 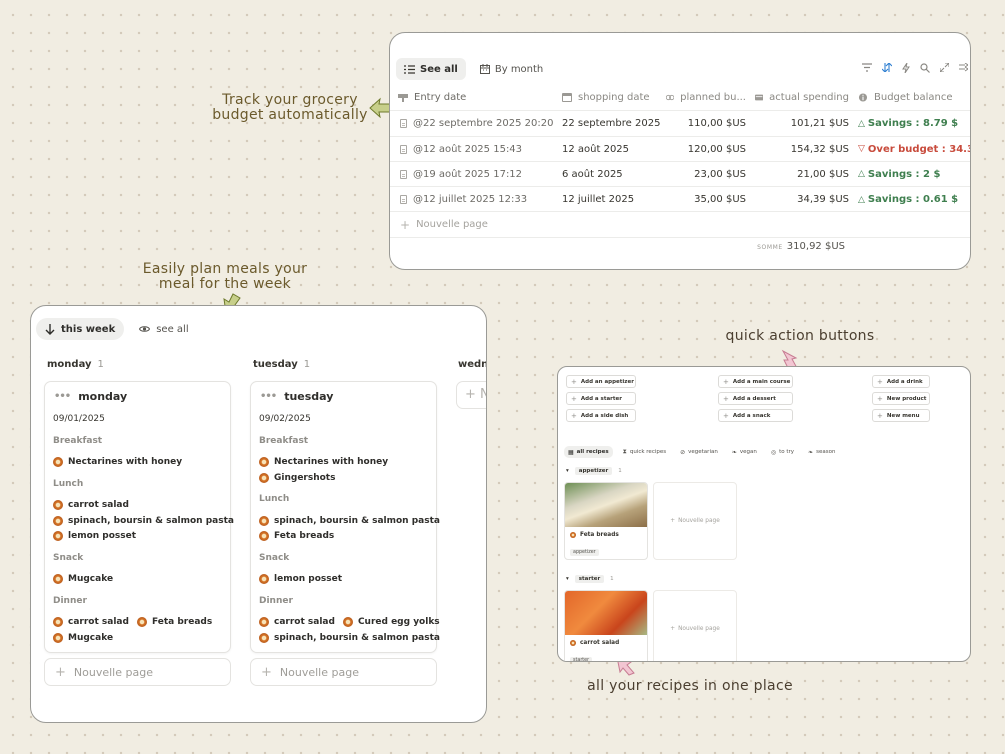 What do you see at coordinates (601, 415) in the screenshot?
I see `quick-action-button: + Add a side dish` at bounding box center [601, 415].